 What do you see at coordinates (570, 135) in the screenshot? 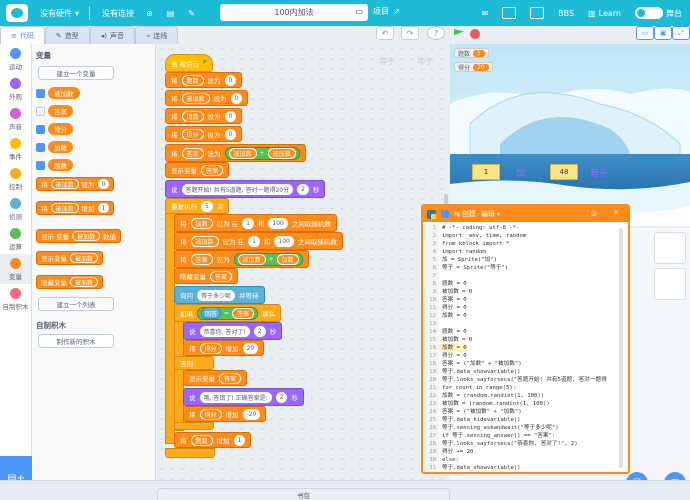
I see `stage-canvas: 题数 1 得分 20 1 加 48 等于` at bounding box center [570, 135].